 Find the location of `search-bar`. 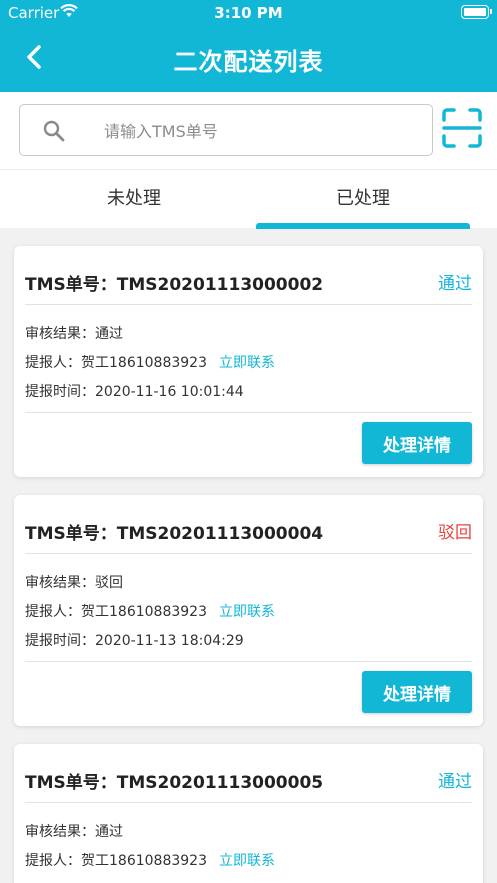

search-bar is located at coordinates (248, 130).